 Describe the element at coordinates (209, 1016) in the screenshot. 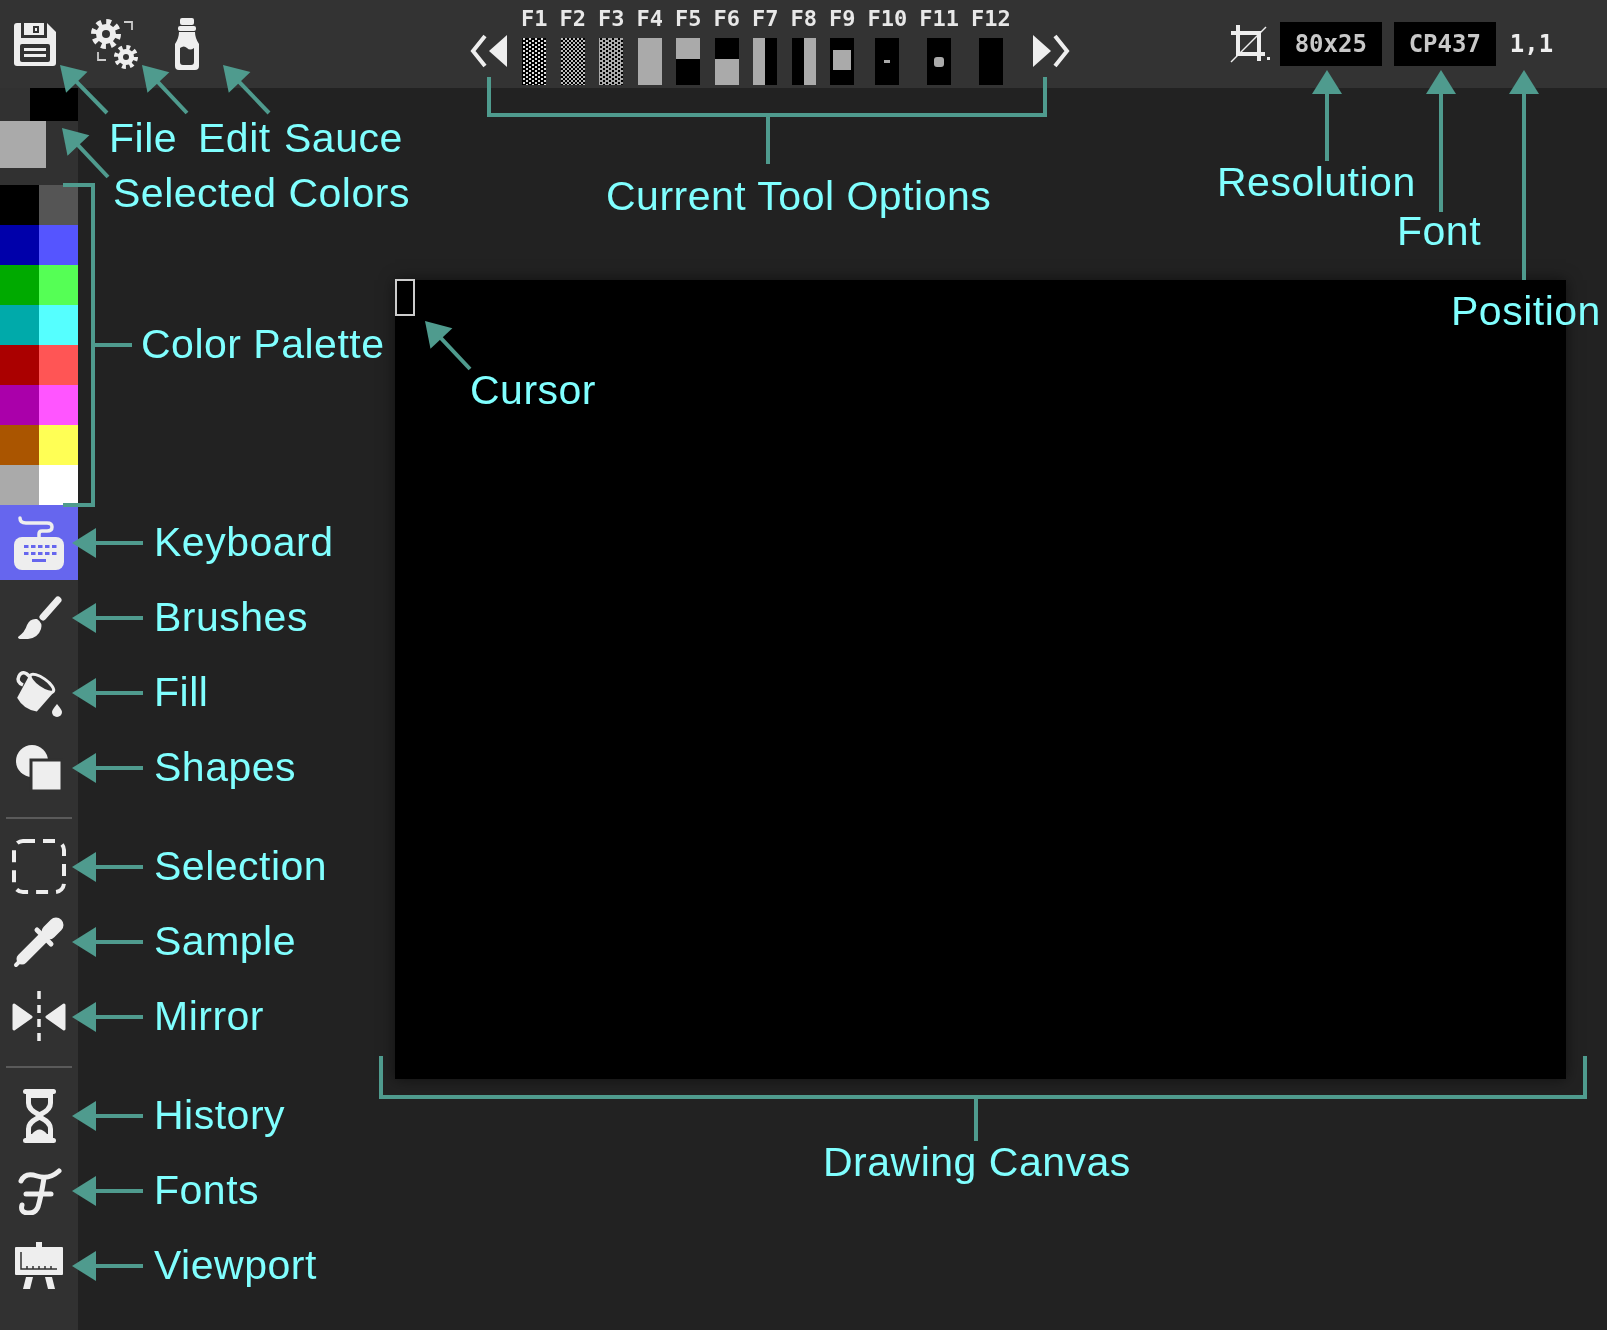

I see `callout-label: Mirror` at that location.